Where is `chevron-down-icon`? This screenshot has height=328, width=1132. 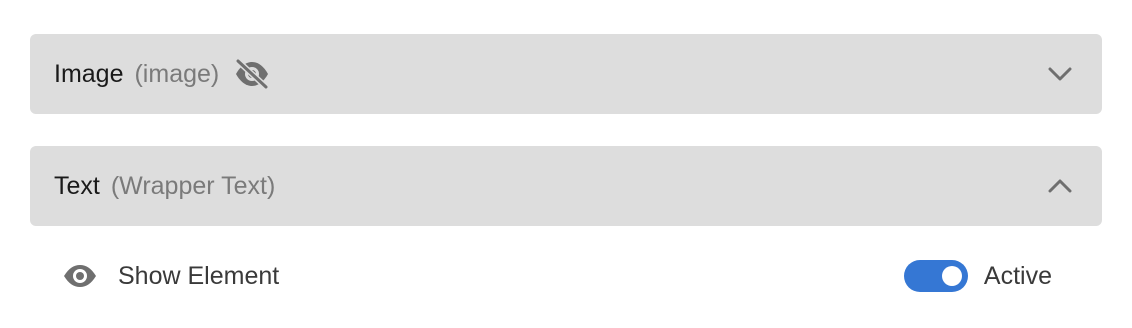 chevron-down-icon is located at coordinates (1060, 74).